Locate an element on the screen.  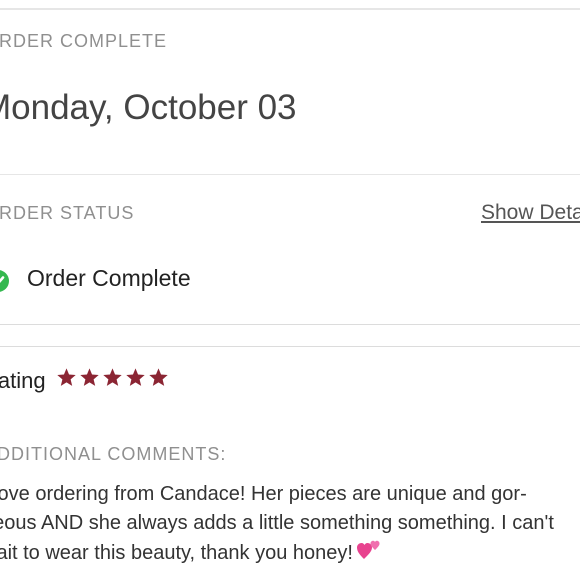
check-circle-icon is located at coordinates (4, 281).